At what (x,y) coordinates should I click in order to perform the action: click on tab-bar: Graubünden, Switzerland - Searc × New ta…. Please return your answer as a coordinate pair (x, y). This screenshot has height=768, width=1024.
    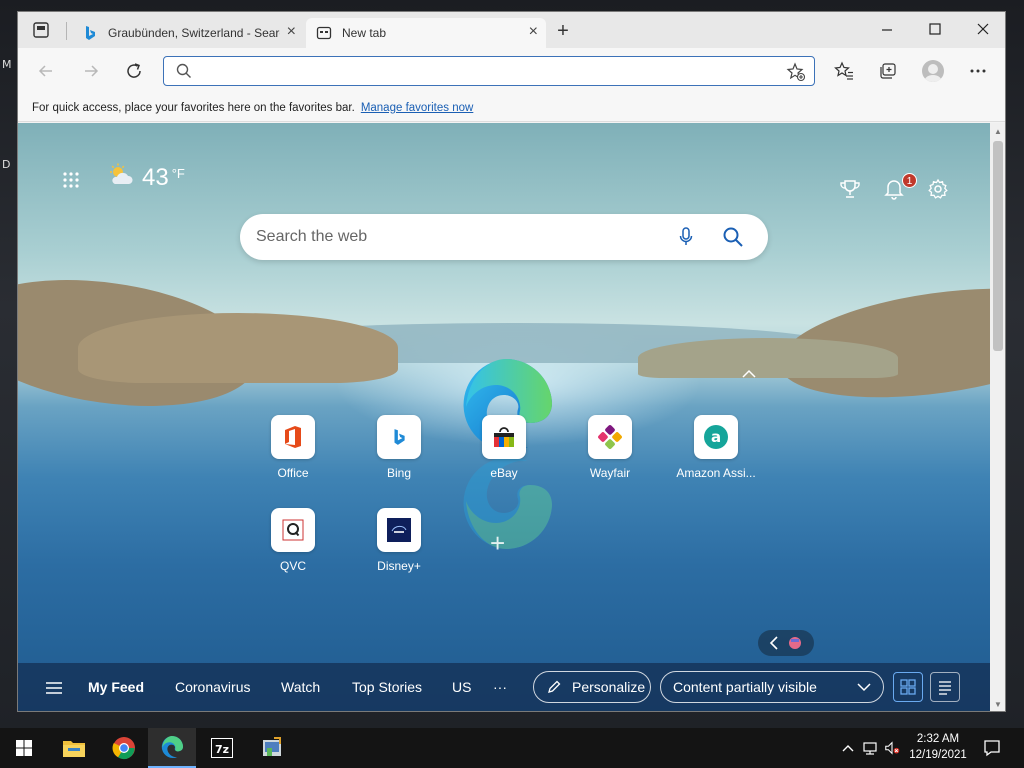
    Looking at the image, I should click on (511, 30).